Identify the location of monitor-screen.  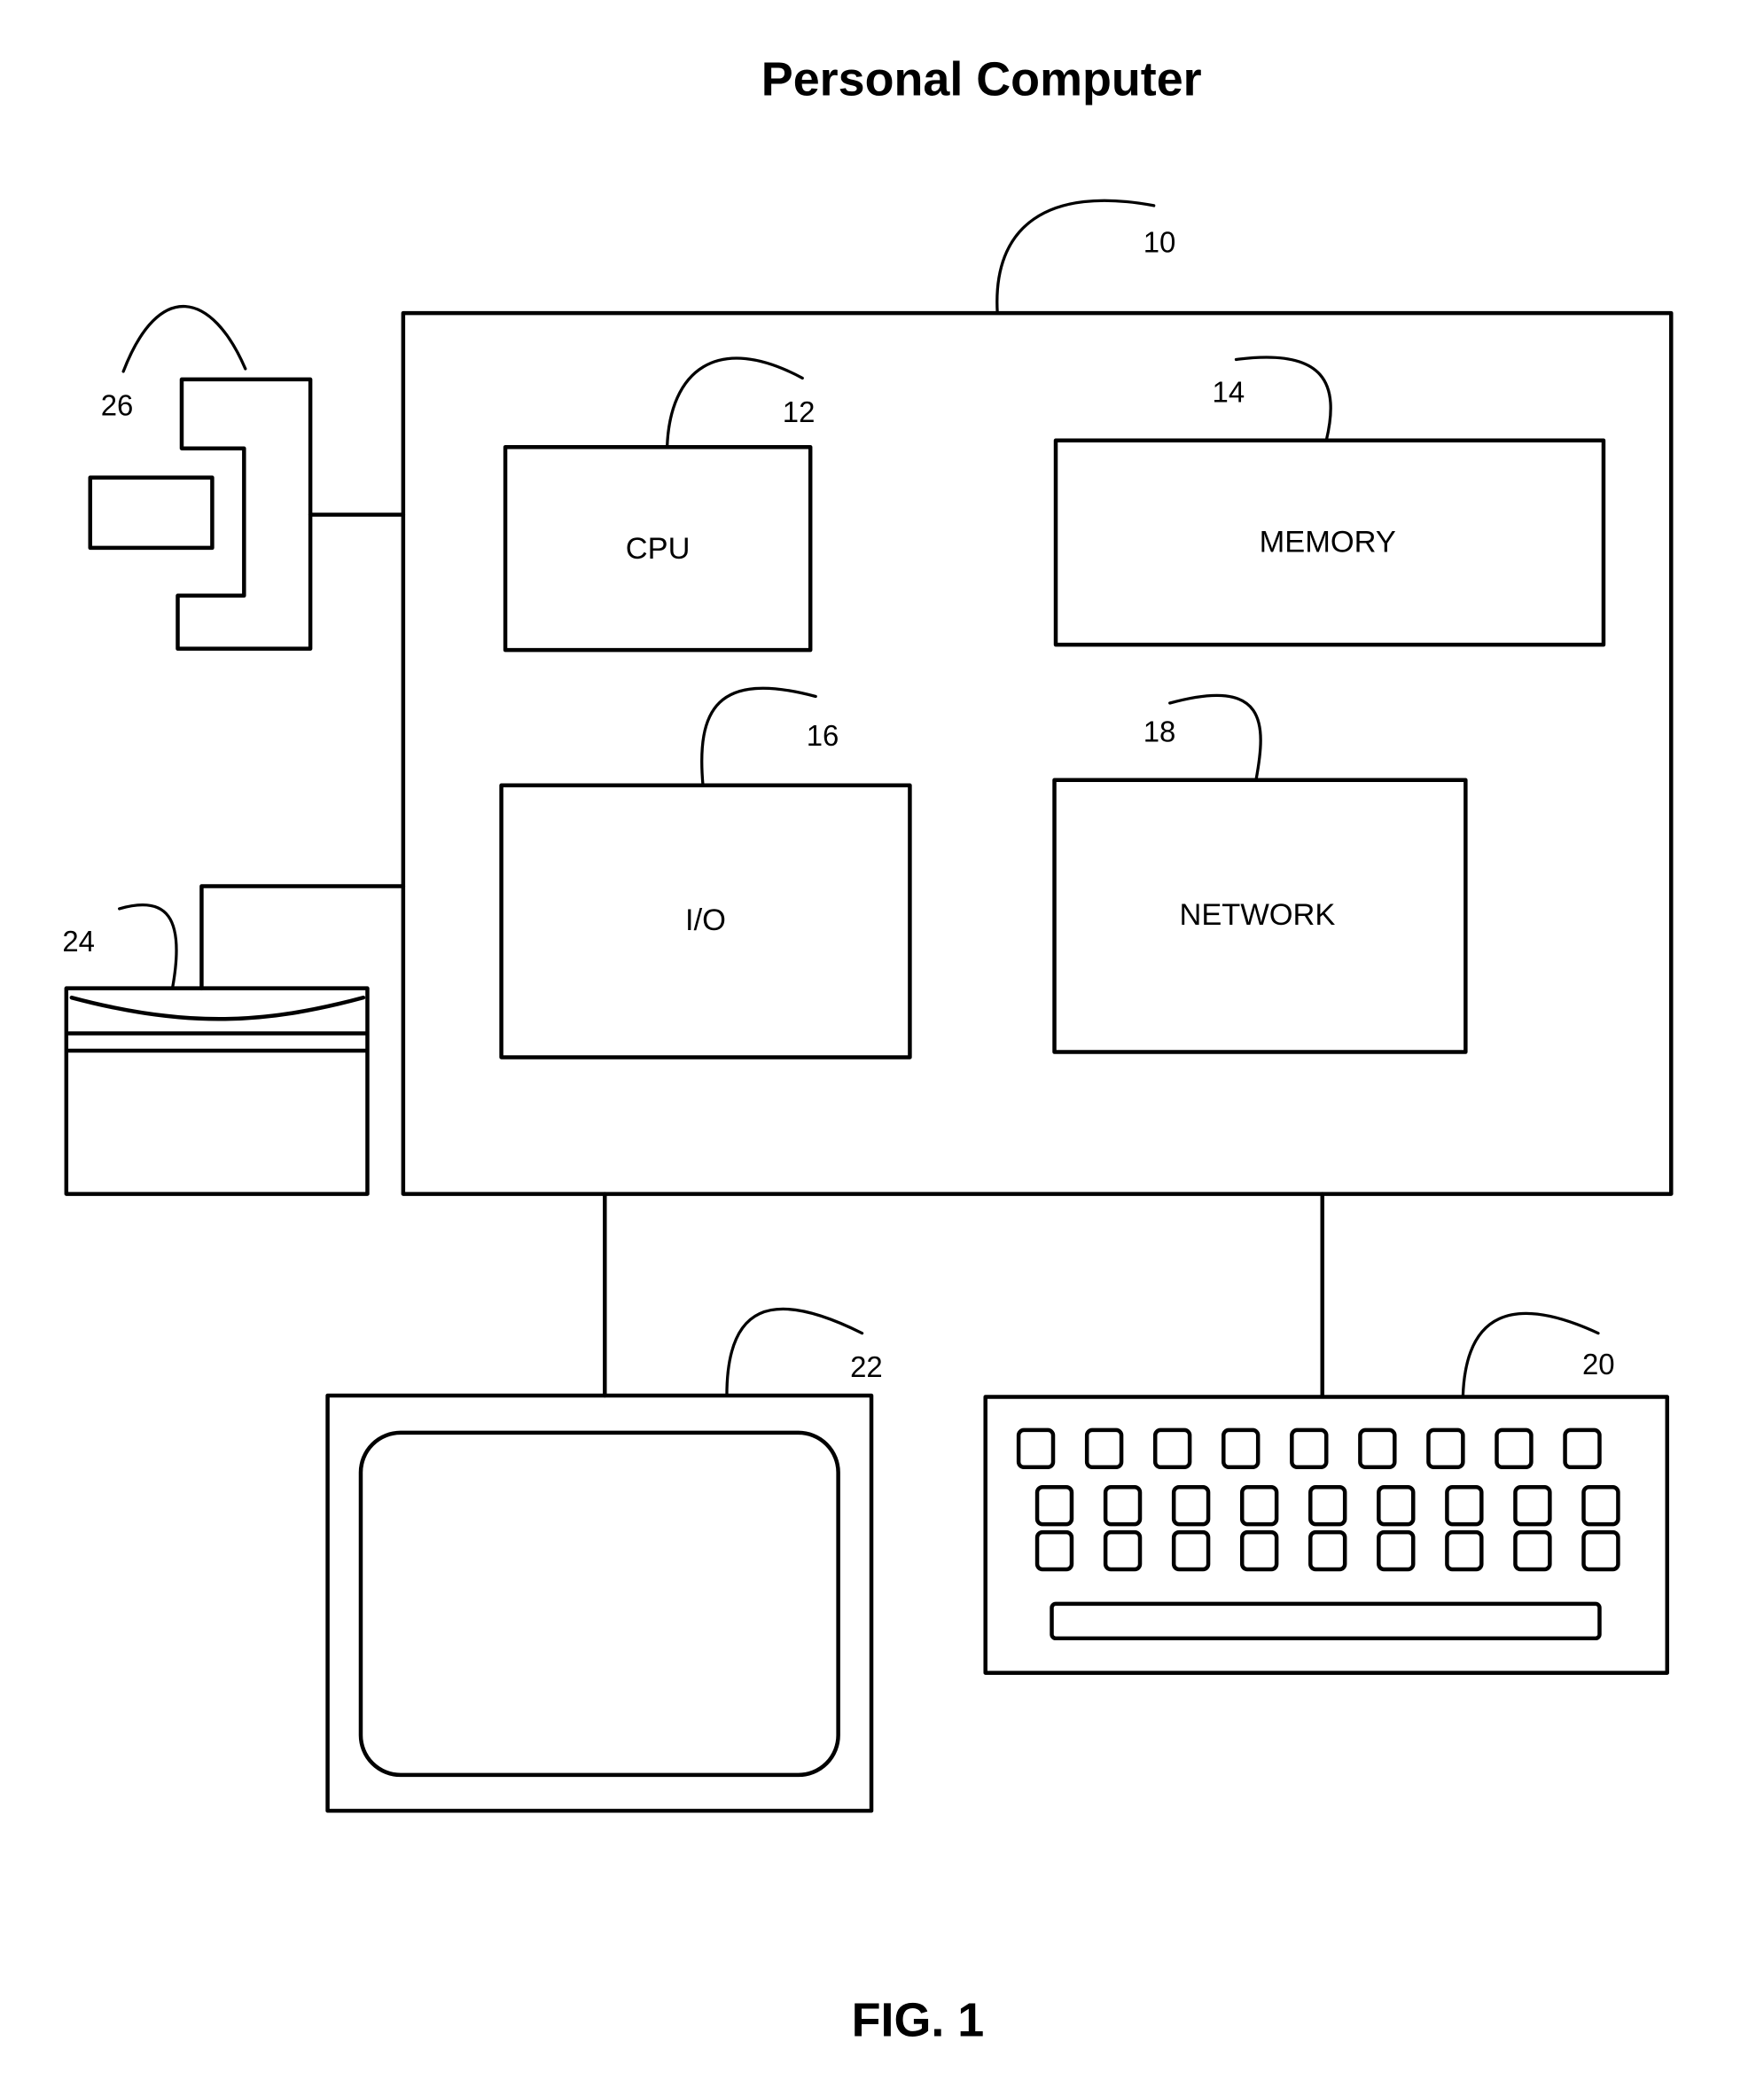
(599, 1604).